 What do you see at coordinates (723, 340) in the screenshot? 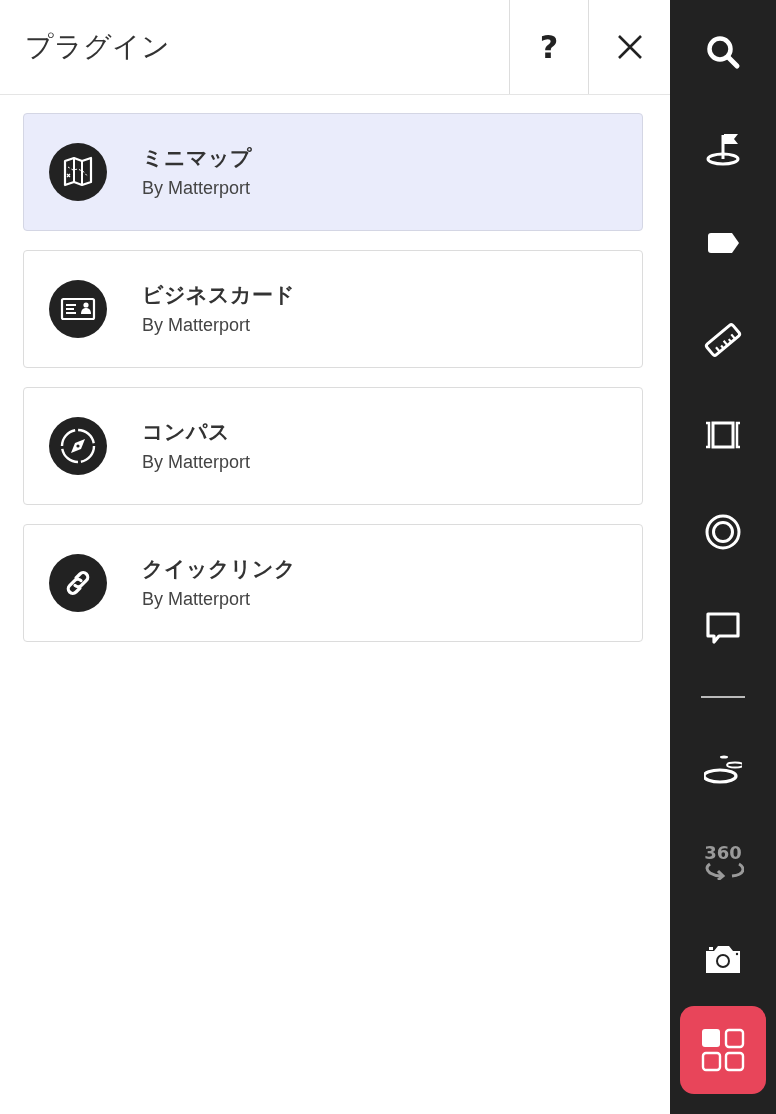
I see `ruler-icon` at bounding box center [723, 340].